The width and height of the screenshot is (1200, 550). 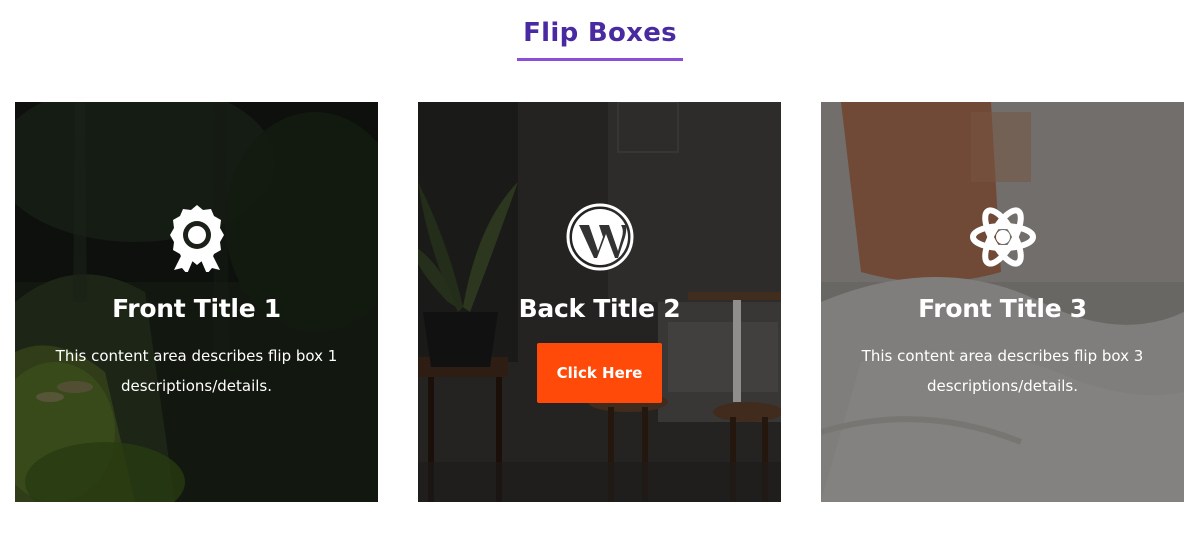 What do you see at coordinates (599, 373) in the screenshot?
I see `click-here-button: Click Here` at bounding box center [599, 373].